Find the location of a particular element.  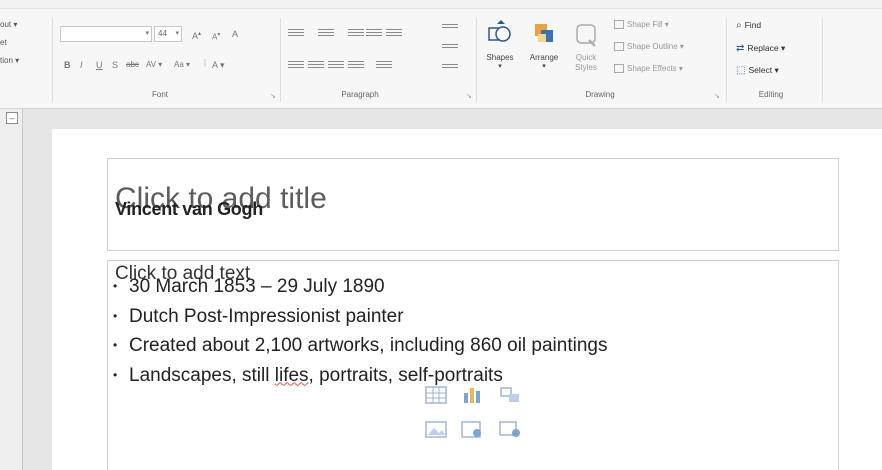

italic-button: I is located at coordinates (81, 65).